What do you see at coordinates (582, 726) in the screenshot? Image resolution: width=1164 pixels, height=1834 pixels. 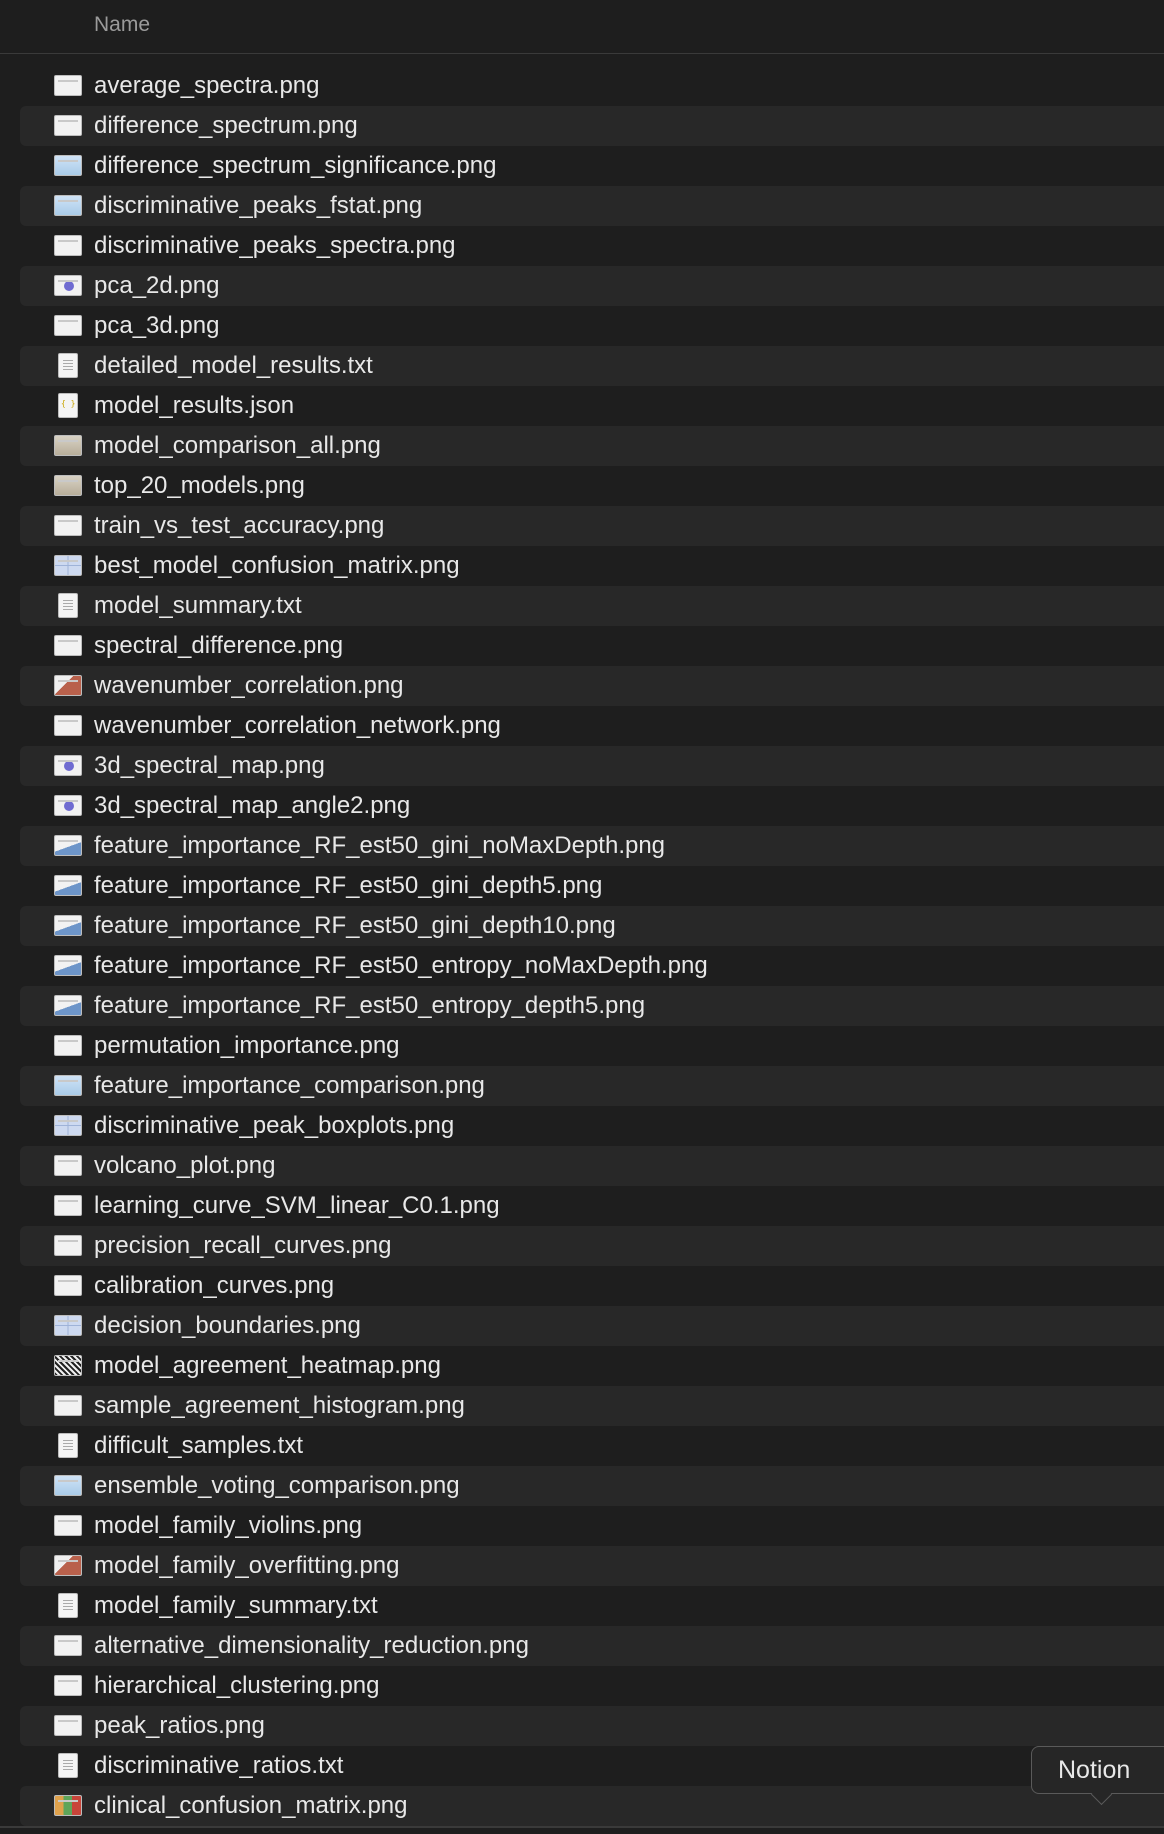 I see `file-row: wavenumber_correlation_network.png` at bounding box center [582, 726].